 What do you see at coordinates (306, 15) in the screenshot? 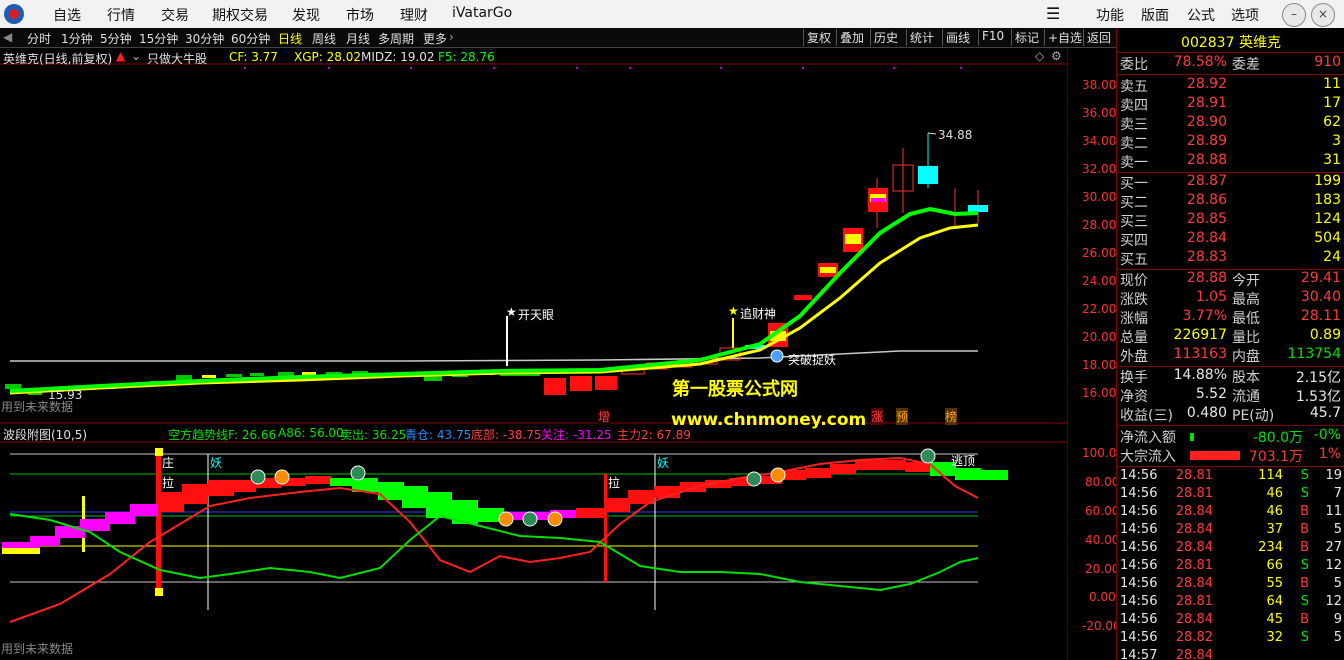
I see `menu-item-discover: 发现` at bounding box center [306, 15].